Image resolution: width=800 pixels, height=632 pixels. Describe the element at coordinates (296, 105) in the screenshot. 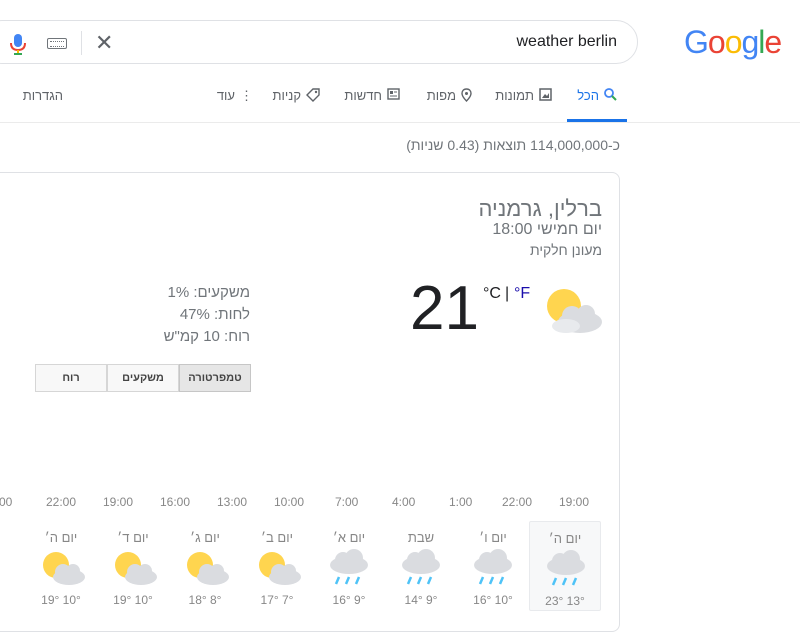

I see `tab-shopping: קניות` at that location.